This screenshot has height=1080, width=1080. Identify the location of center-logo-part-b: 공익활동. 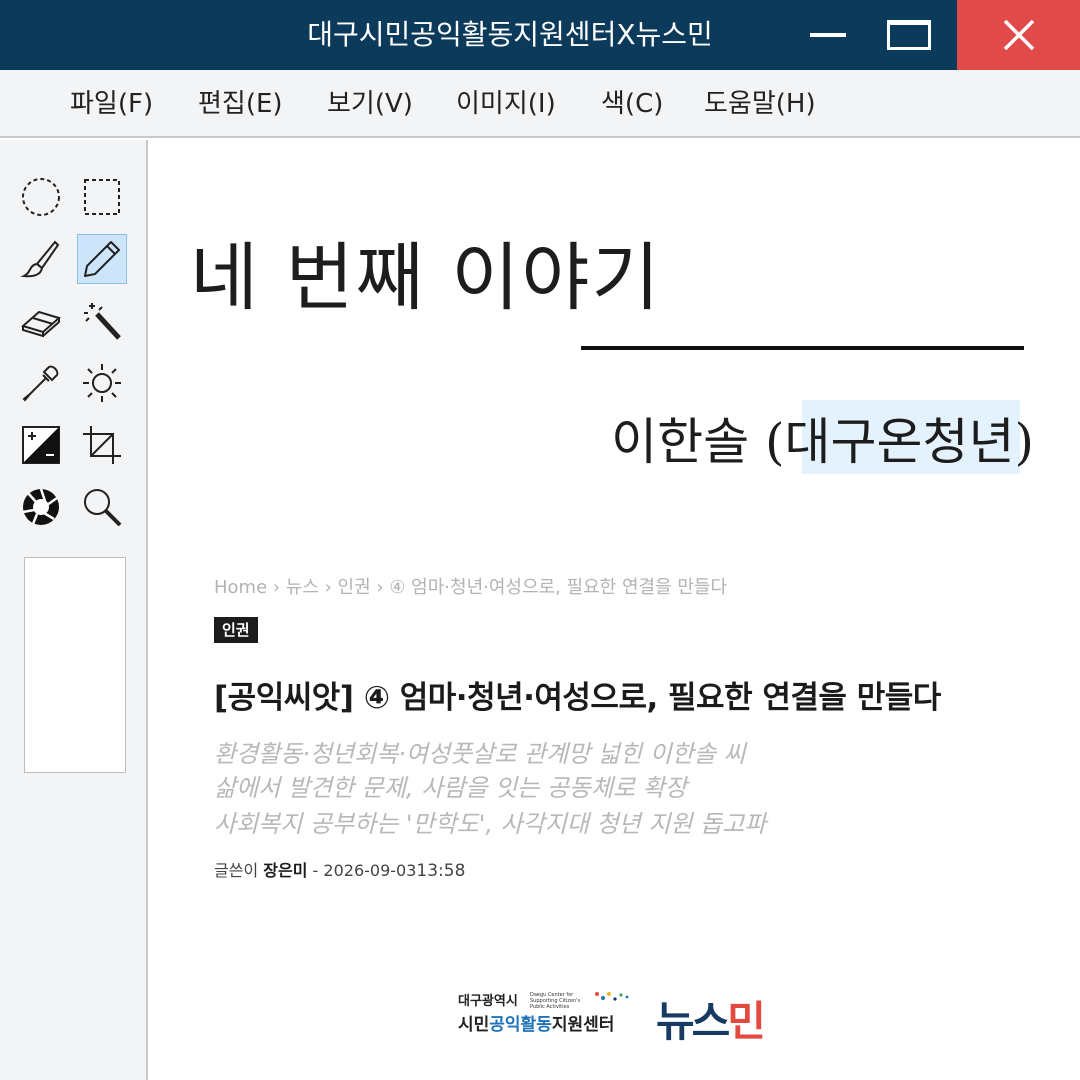
(520, 1025).